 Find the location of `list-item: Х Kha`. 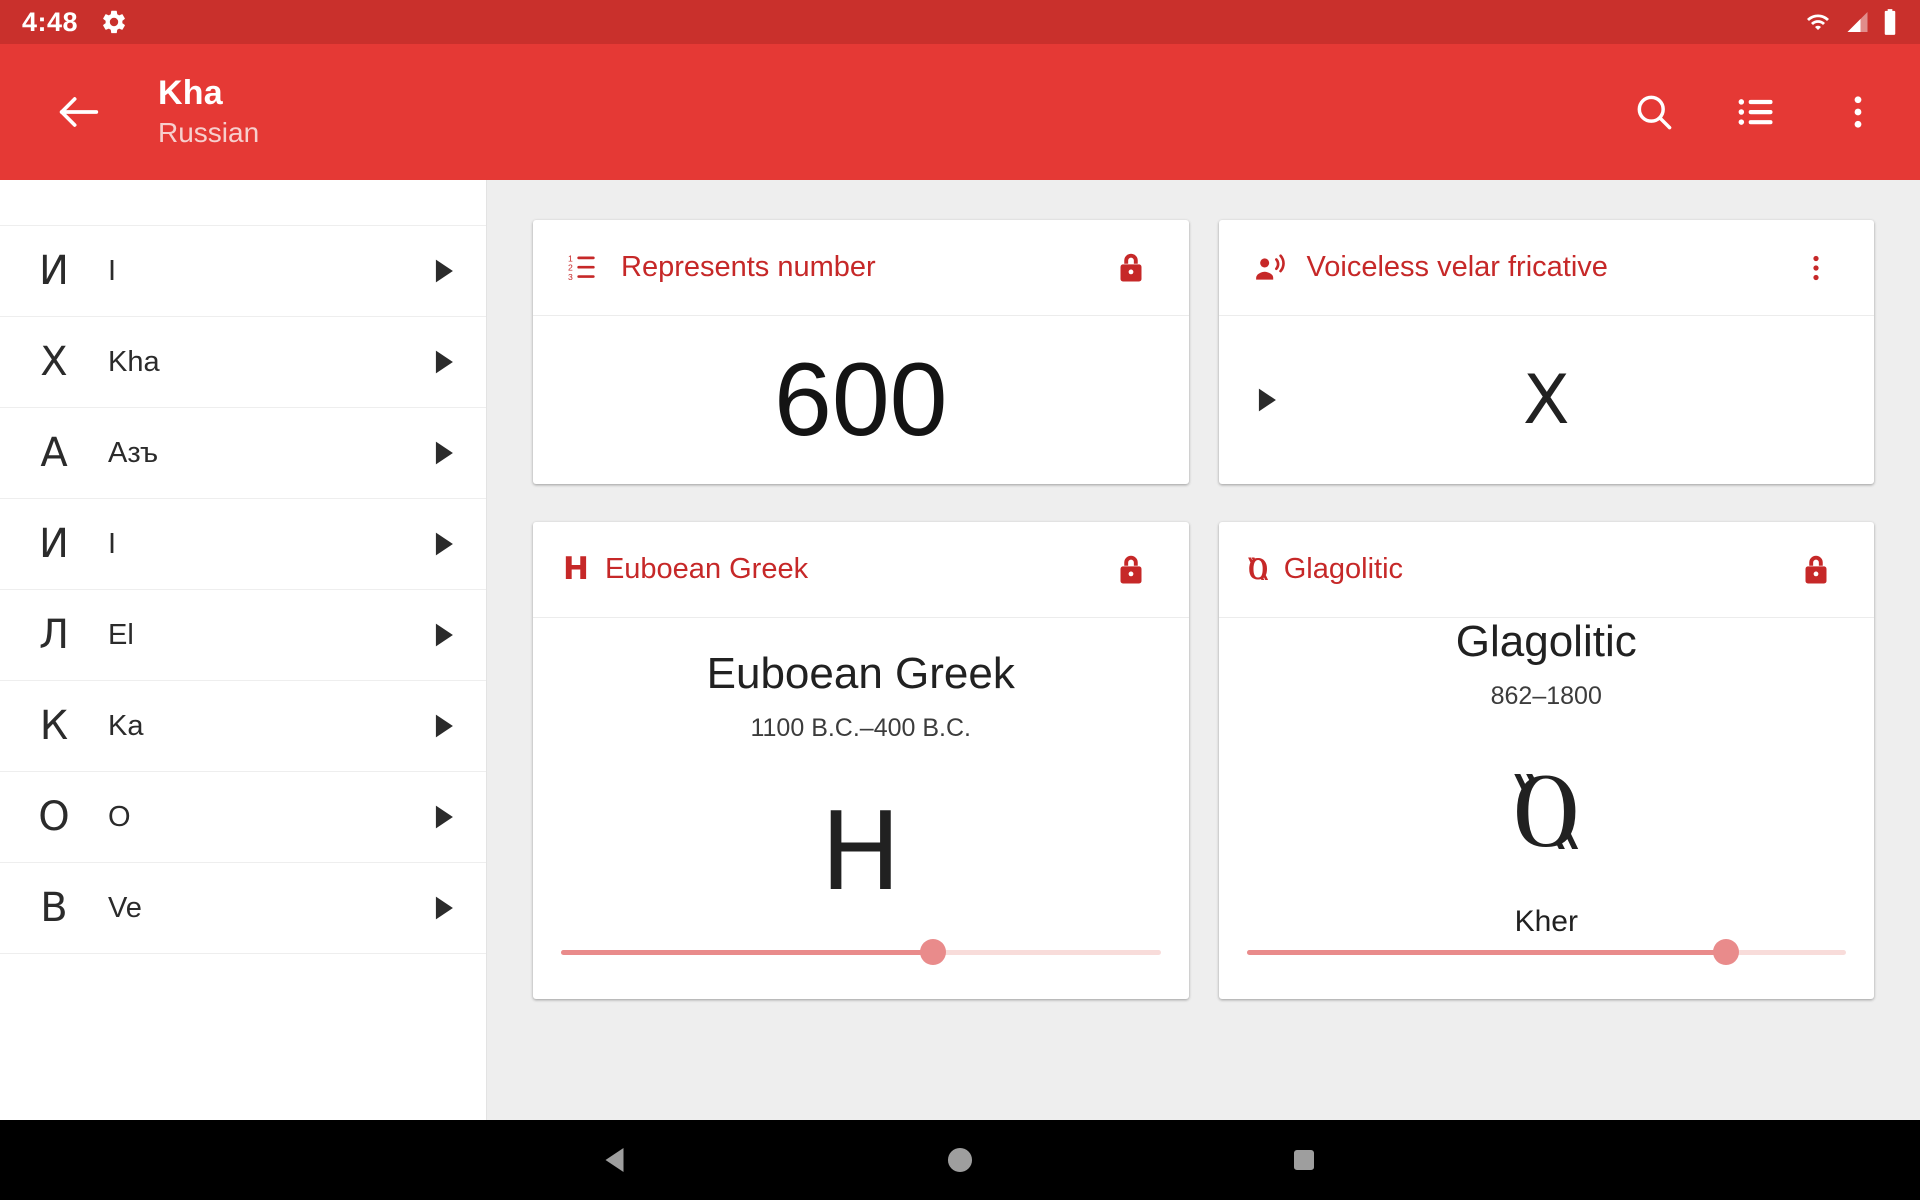

list-item: Х Kha is located at coordinates (243, 362).